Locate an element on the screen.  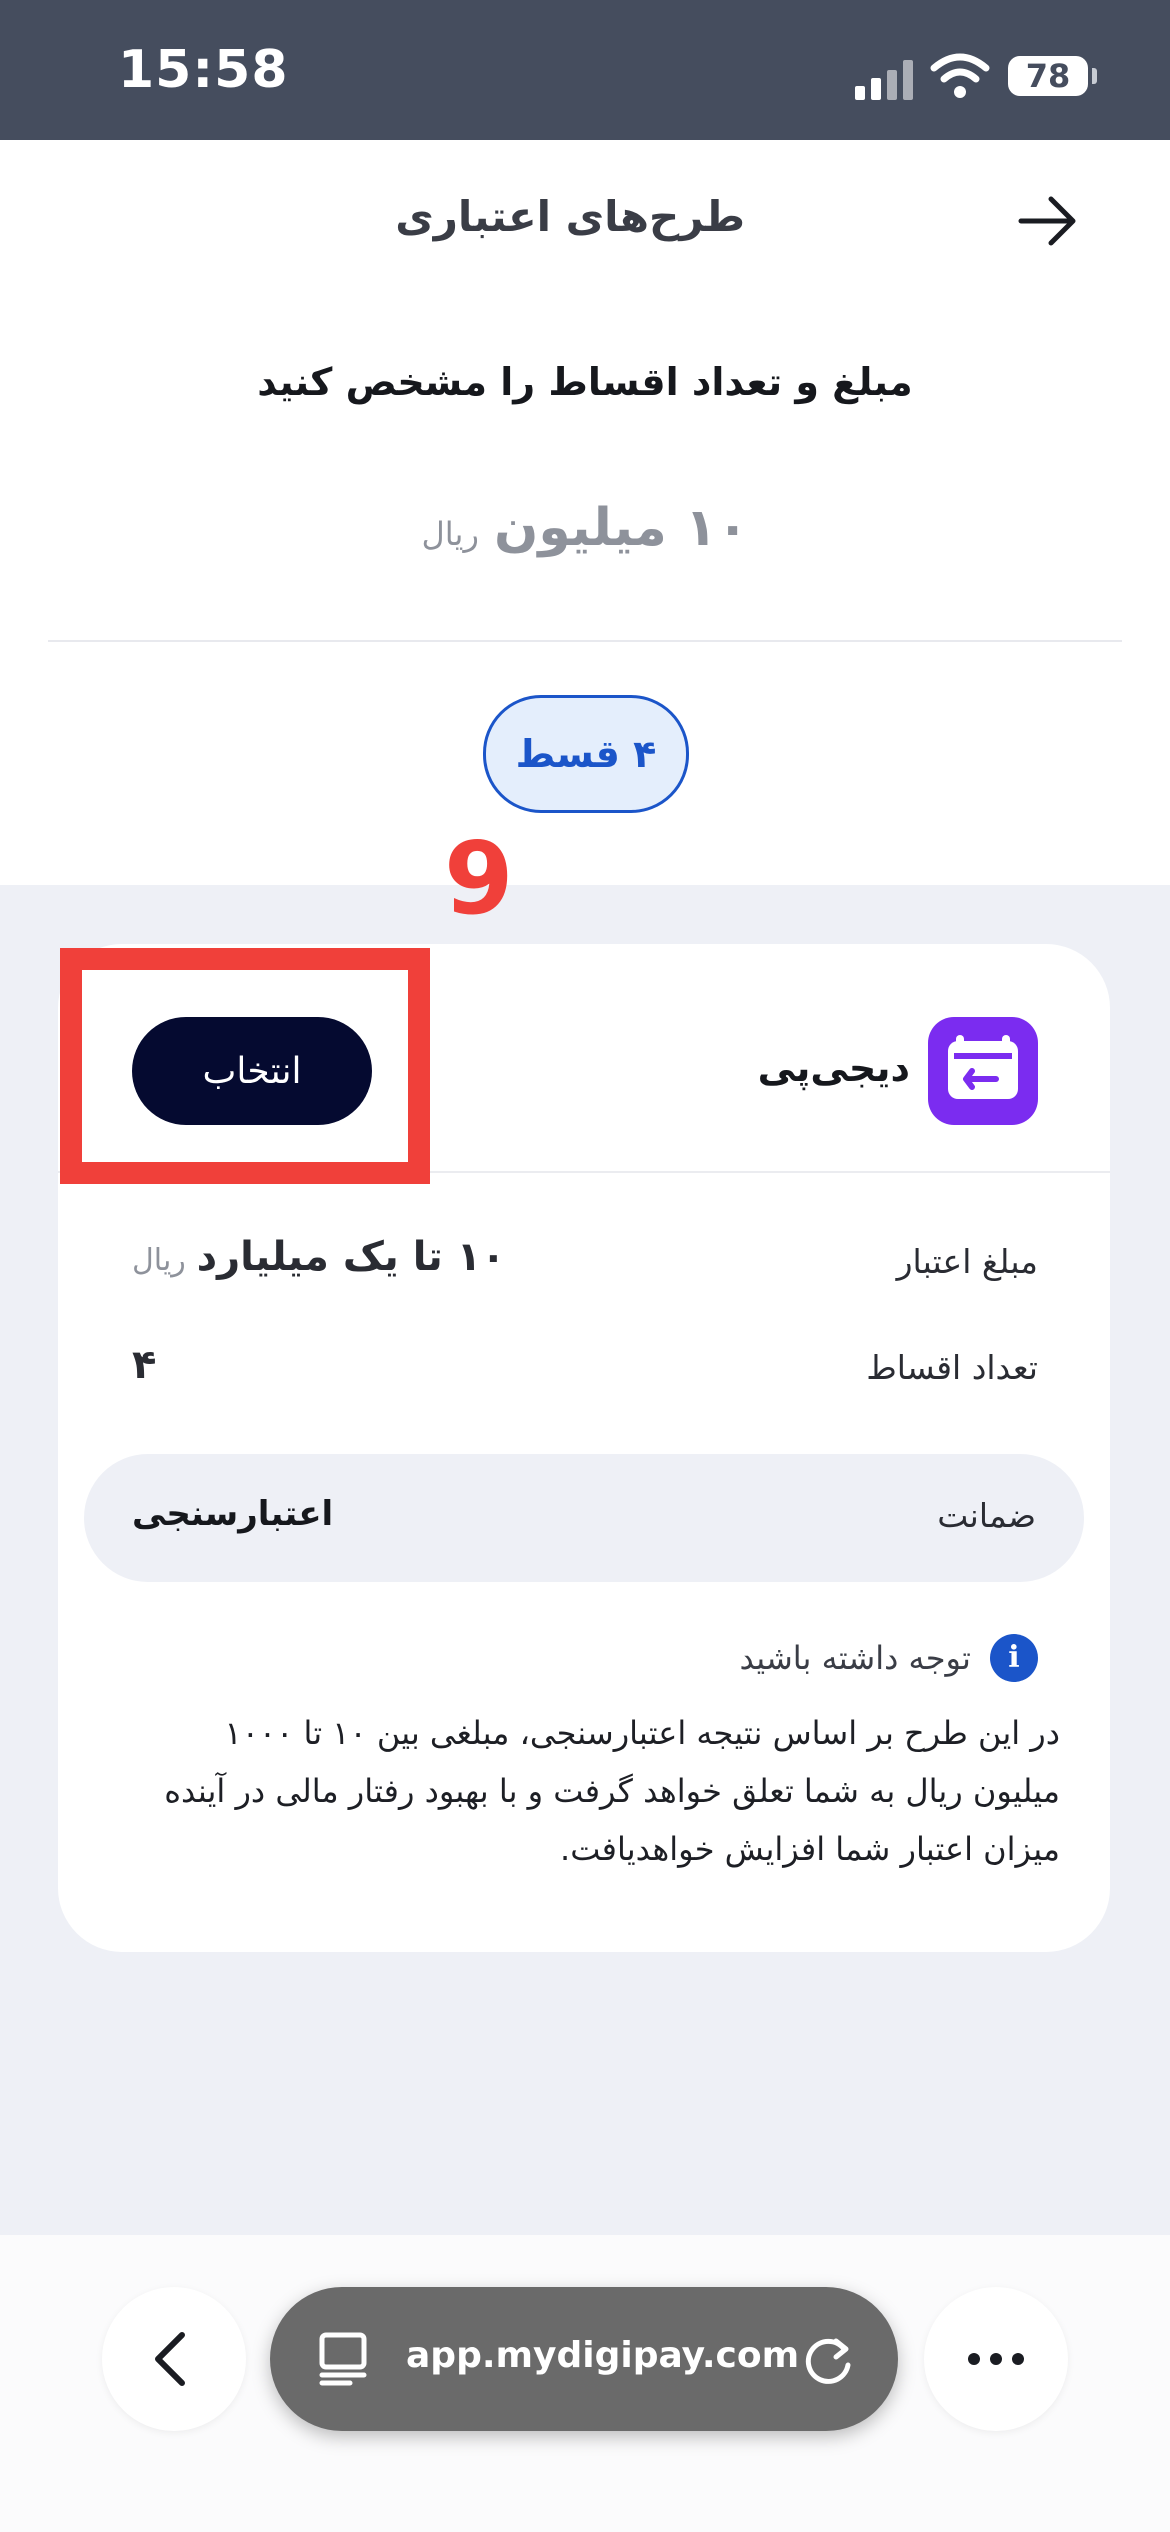
credit-amount-unit: ریال is located at coordinates (159, 1260).